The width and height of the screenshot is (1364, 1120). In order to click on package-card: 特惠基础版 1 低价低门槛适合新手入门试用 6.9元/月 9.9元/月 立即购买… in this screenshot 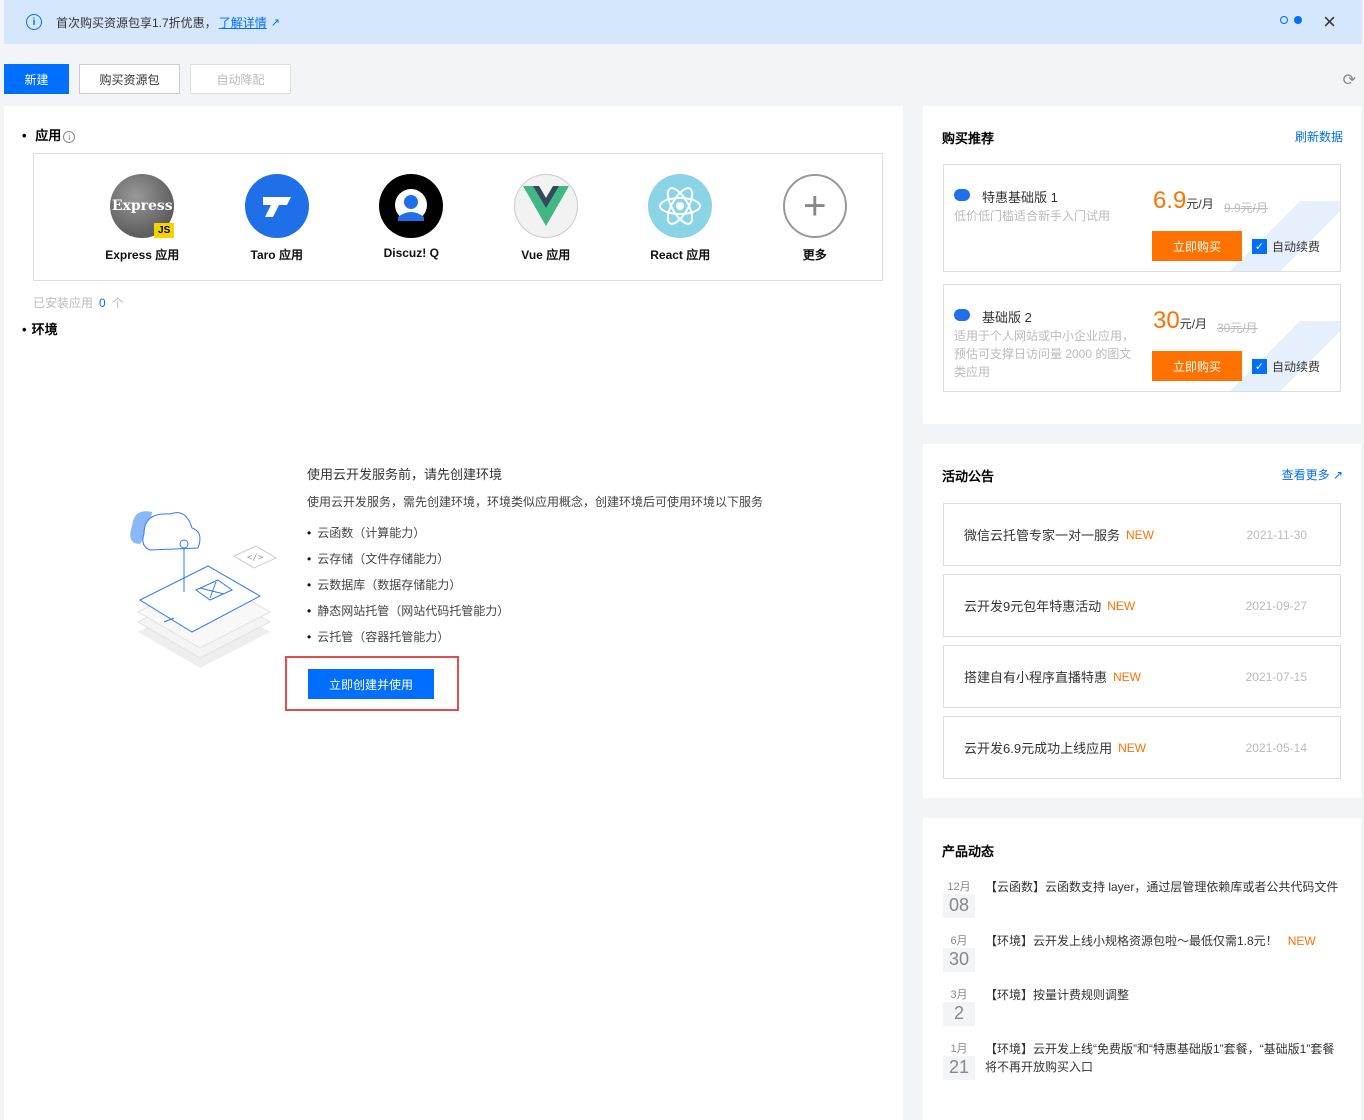, I will do `click(1142, 218)`.